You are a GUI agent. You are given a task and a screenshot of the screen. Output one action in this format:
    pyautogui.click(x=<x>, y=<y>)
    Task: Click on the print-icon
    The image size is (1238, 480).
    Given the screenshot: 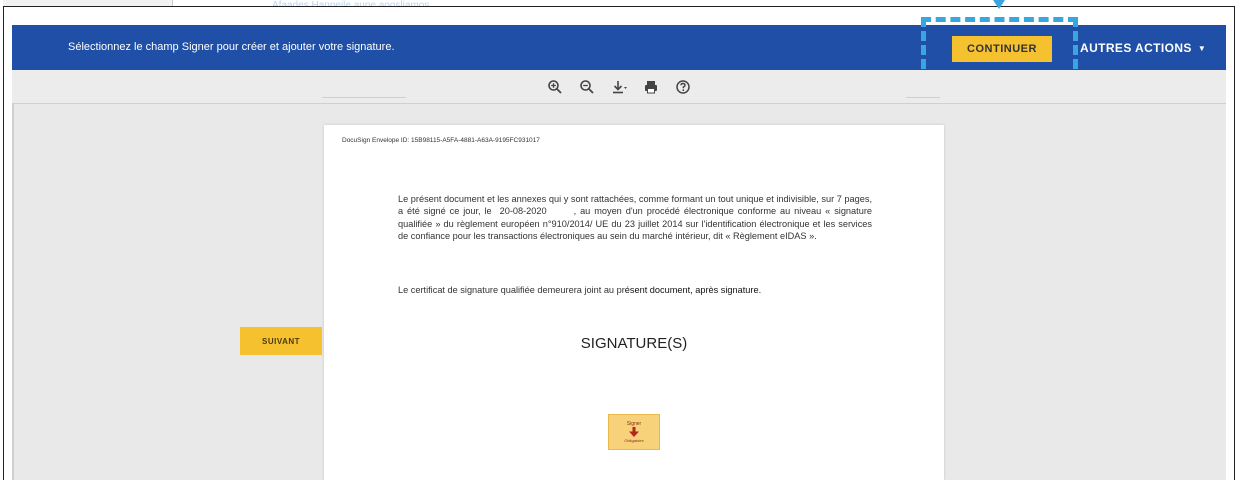 What is the action you would take?
    pyautogui.click(x=651, y=87)
    